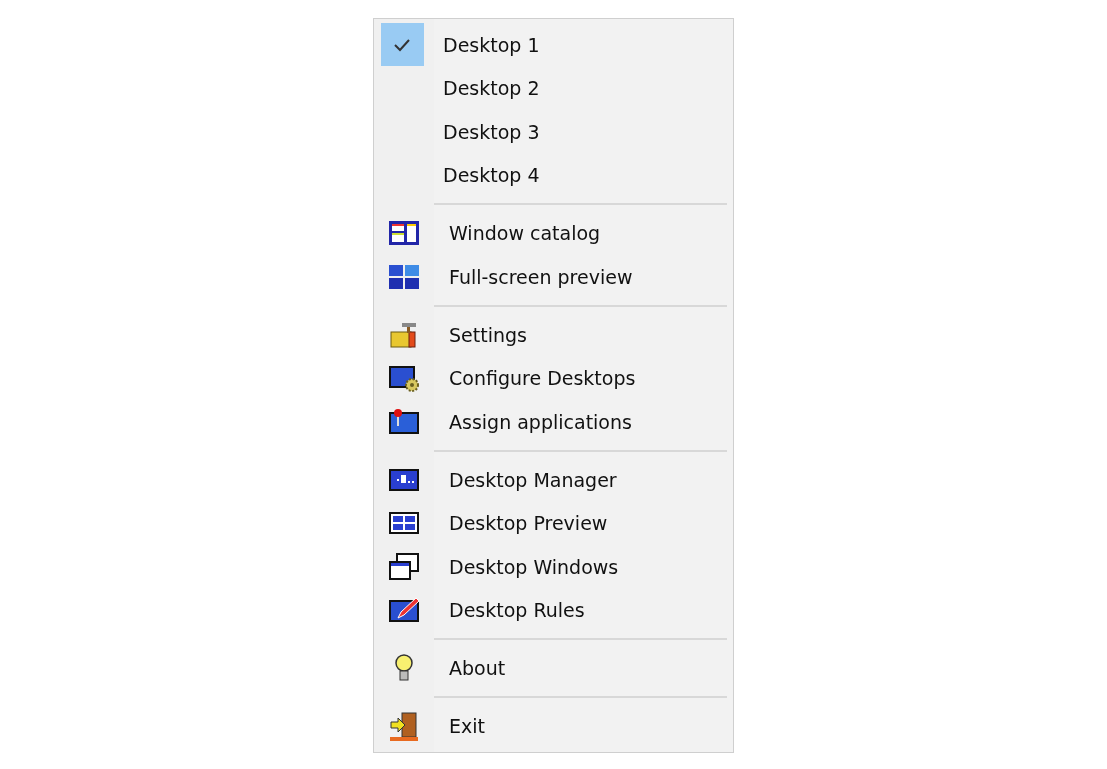 This screenshot has width=1107, height=769. Describe the element at coordinates (509, 610) in the screenshot. I see `menu-item: Desktop Rules` at that location.